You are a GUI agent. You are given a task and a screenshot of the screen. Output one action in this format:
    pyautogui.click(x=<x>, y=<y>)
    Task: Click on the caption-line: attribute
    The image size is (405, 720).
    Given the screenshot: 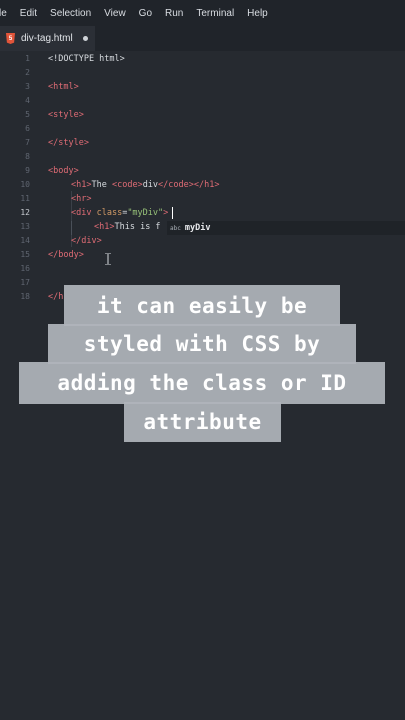 What is the action you would take?
    pyautogui.click(x=202, y=422)
    